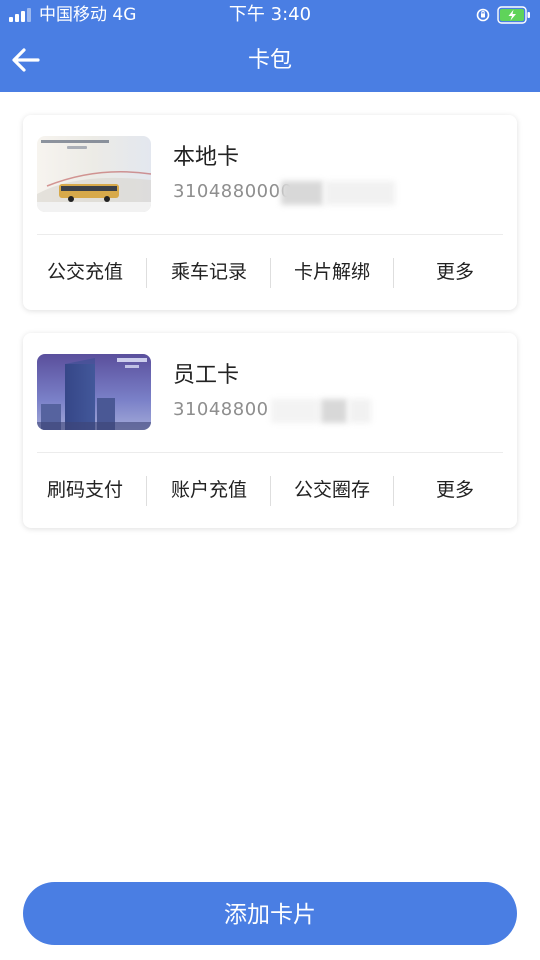  What do you see at coordinates (94, 174) in the screenshot?
I see `bus-card-image` at bounding box center [94, 174].